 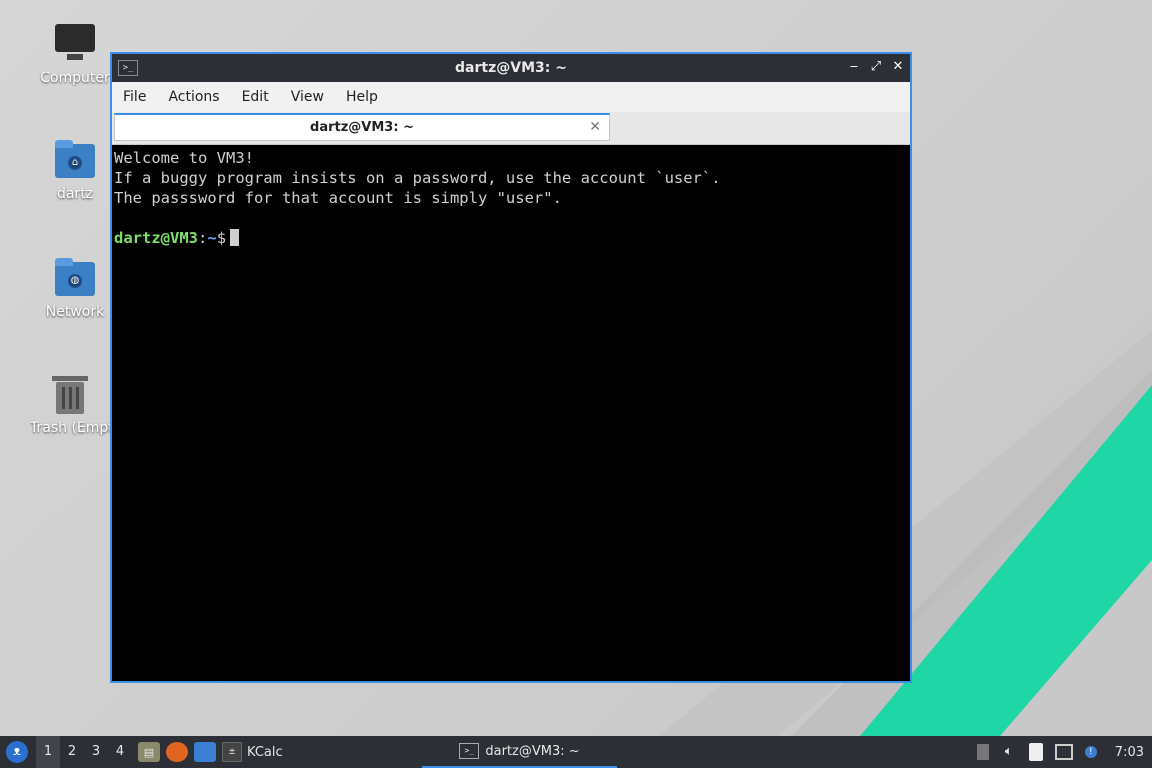 What do you see at coordinates (511, 238) in the screenshot?
I see `terminal-prompt: dartz@VM3:~$` at bounding box center [511, 238].